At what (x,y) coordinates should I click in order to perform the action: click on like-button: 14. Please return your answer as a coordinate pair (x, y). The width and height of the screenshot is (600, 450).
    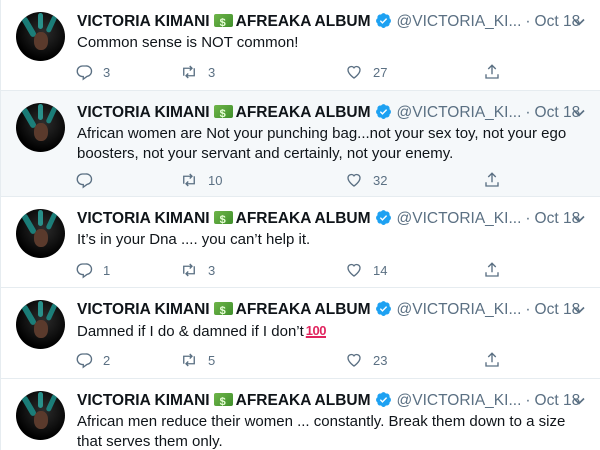
    Looking at the image, I should click on (366, 270).